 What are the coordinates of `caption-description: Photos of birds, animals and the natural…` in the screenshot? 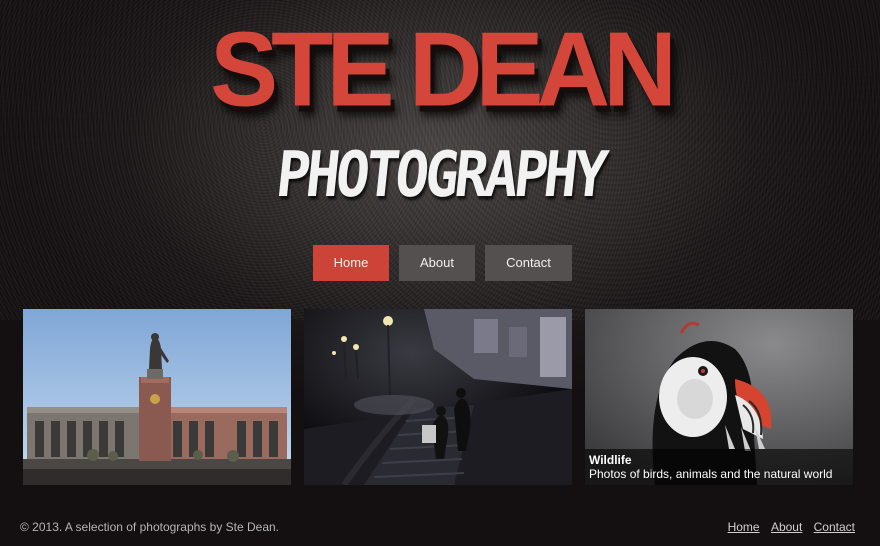 It's located at (711, 474).